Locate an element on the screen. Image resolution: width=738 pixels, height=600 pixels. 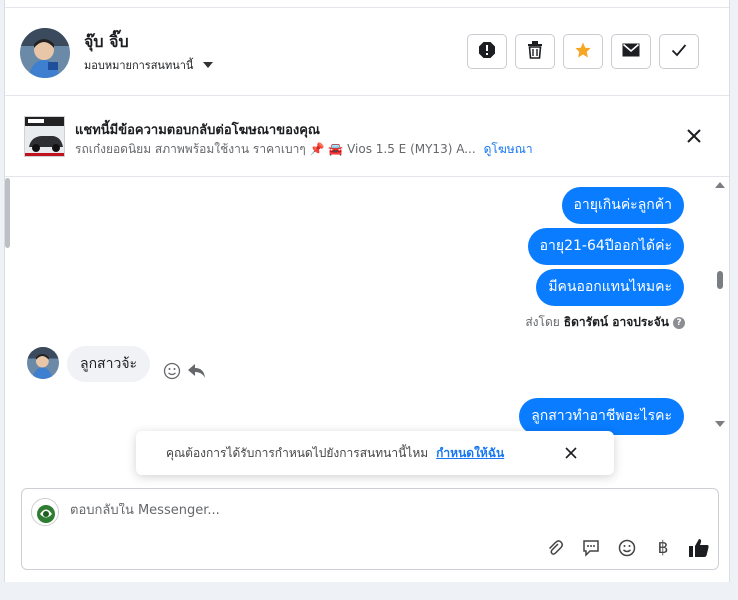
mark-spam-button is located at coordinates (487, 51).